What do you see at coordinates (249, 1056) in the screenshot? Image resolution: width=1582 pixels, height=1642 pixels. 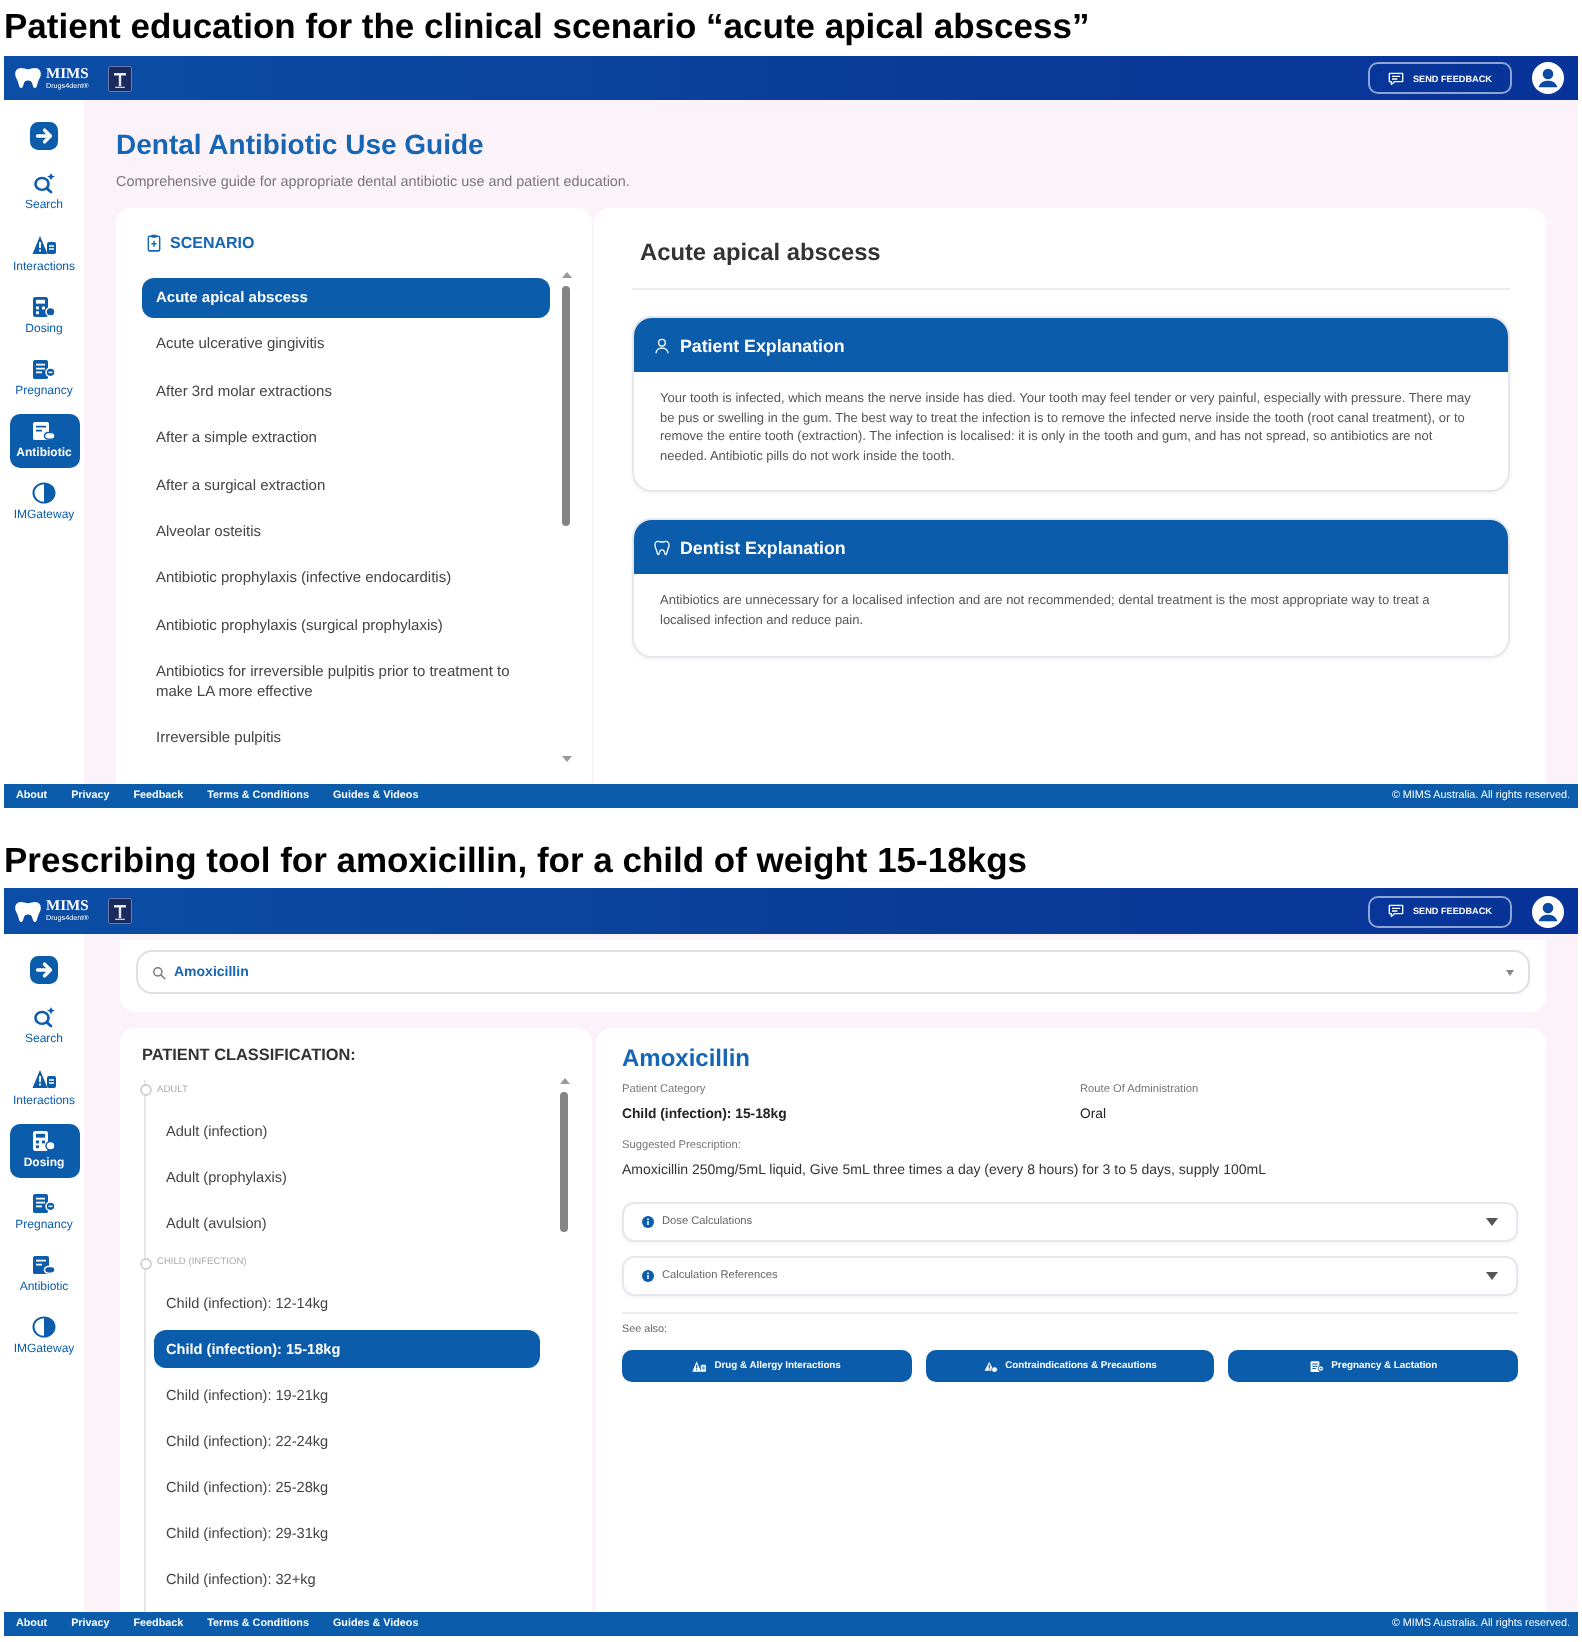 I see `classification-heading: PATIENT CLASSIFICATION:` at bounding box center [249, 1056].